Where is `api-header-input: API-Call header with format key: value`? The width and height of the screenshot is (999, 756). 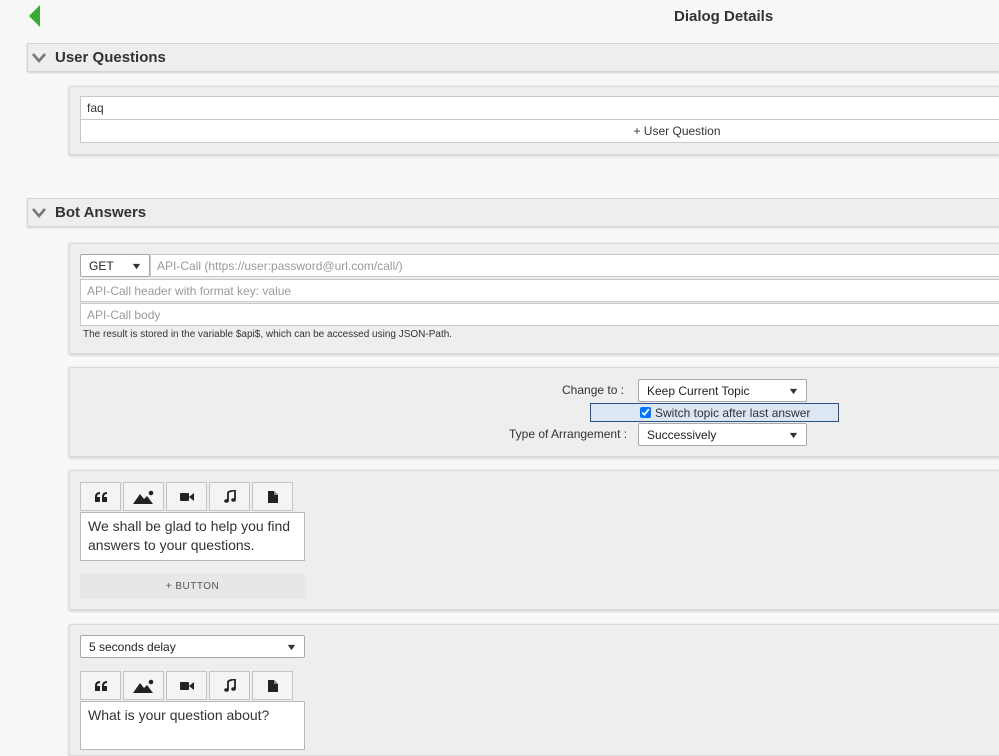 api-header-input: API-Call header with format key: value is located at coordinates (539, 290).